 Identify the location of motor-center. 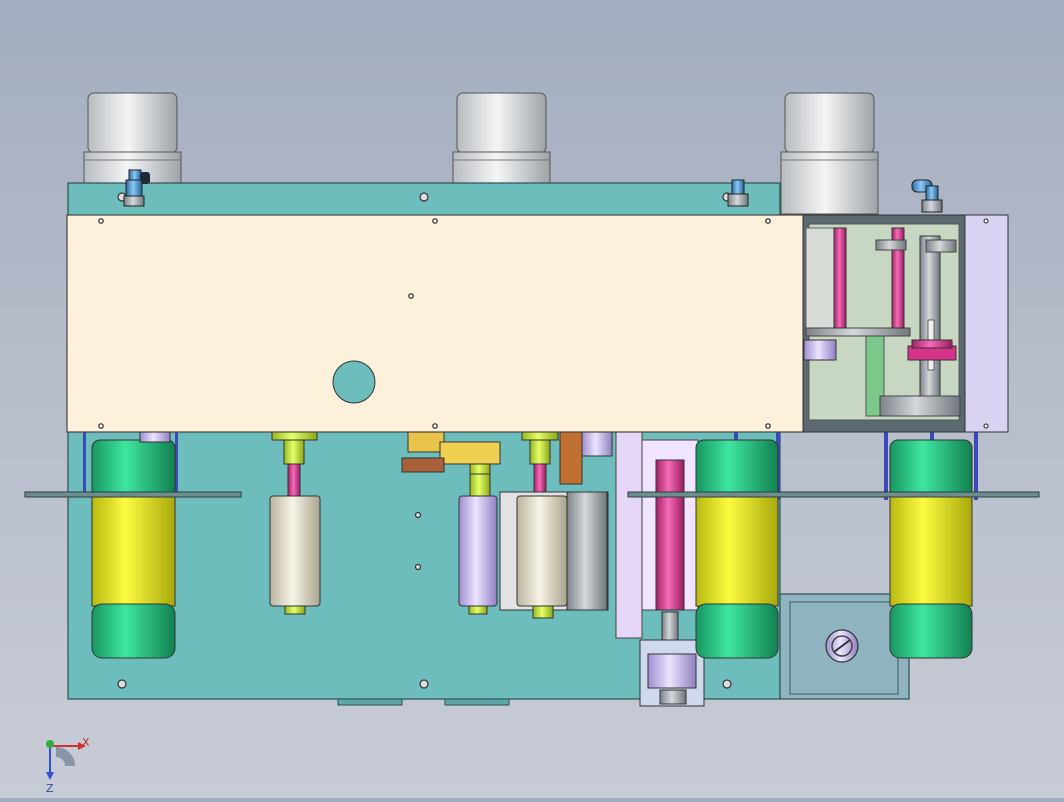
(737, 544).